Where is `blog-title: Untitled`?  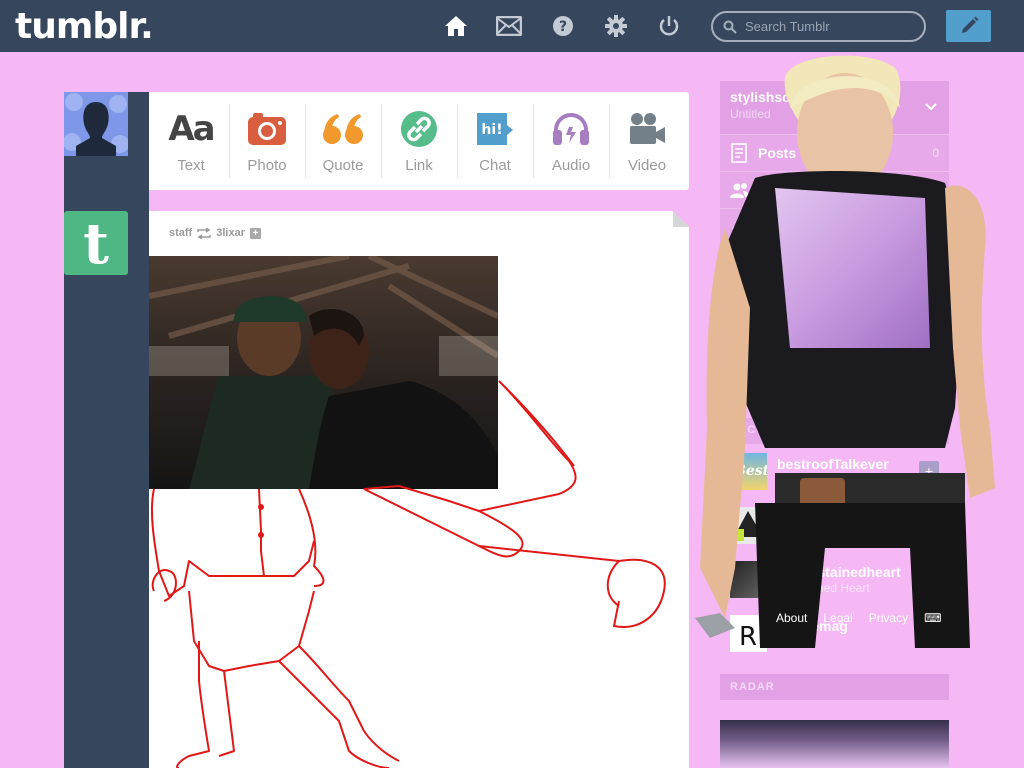 blog-title: Untitled is located at coordinates (750, 114).